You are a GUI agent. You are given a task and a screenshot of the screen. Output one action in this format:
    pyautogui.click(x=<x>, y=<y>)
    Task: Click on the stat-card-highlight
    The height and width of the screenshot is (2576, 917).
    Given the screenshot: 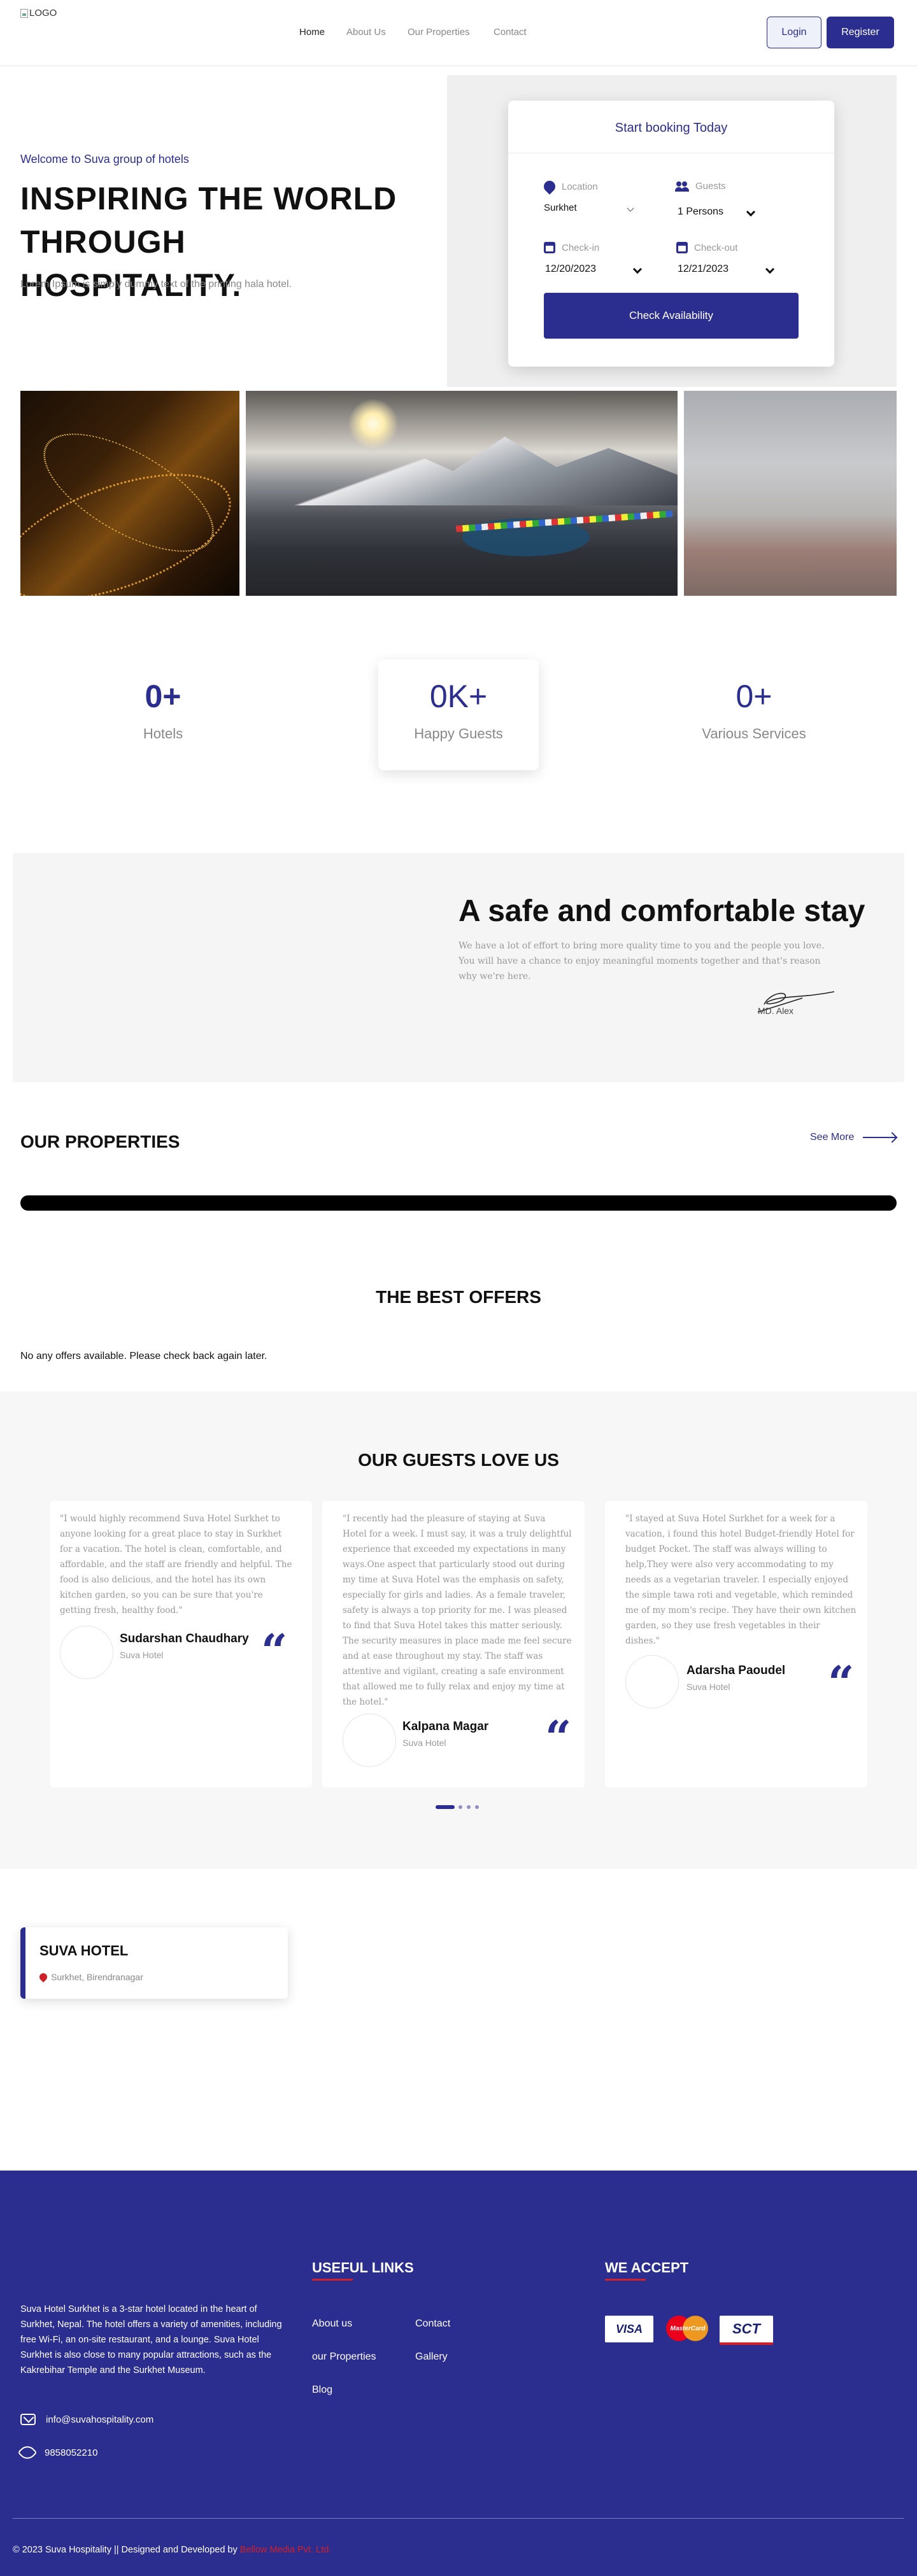 What is the action you would take?
    pyautogui.click(x=458, y=715)
    